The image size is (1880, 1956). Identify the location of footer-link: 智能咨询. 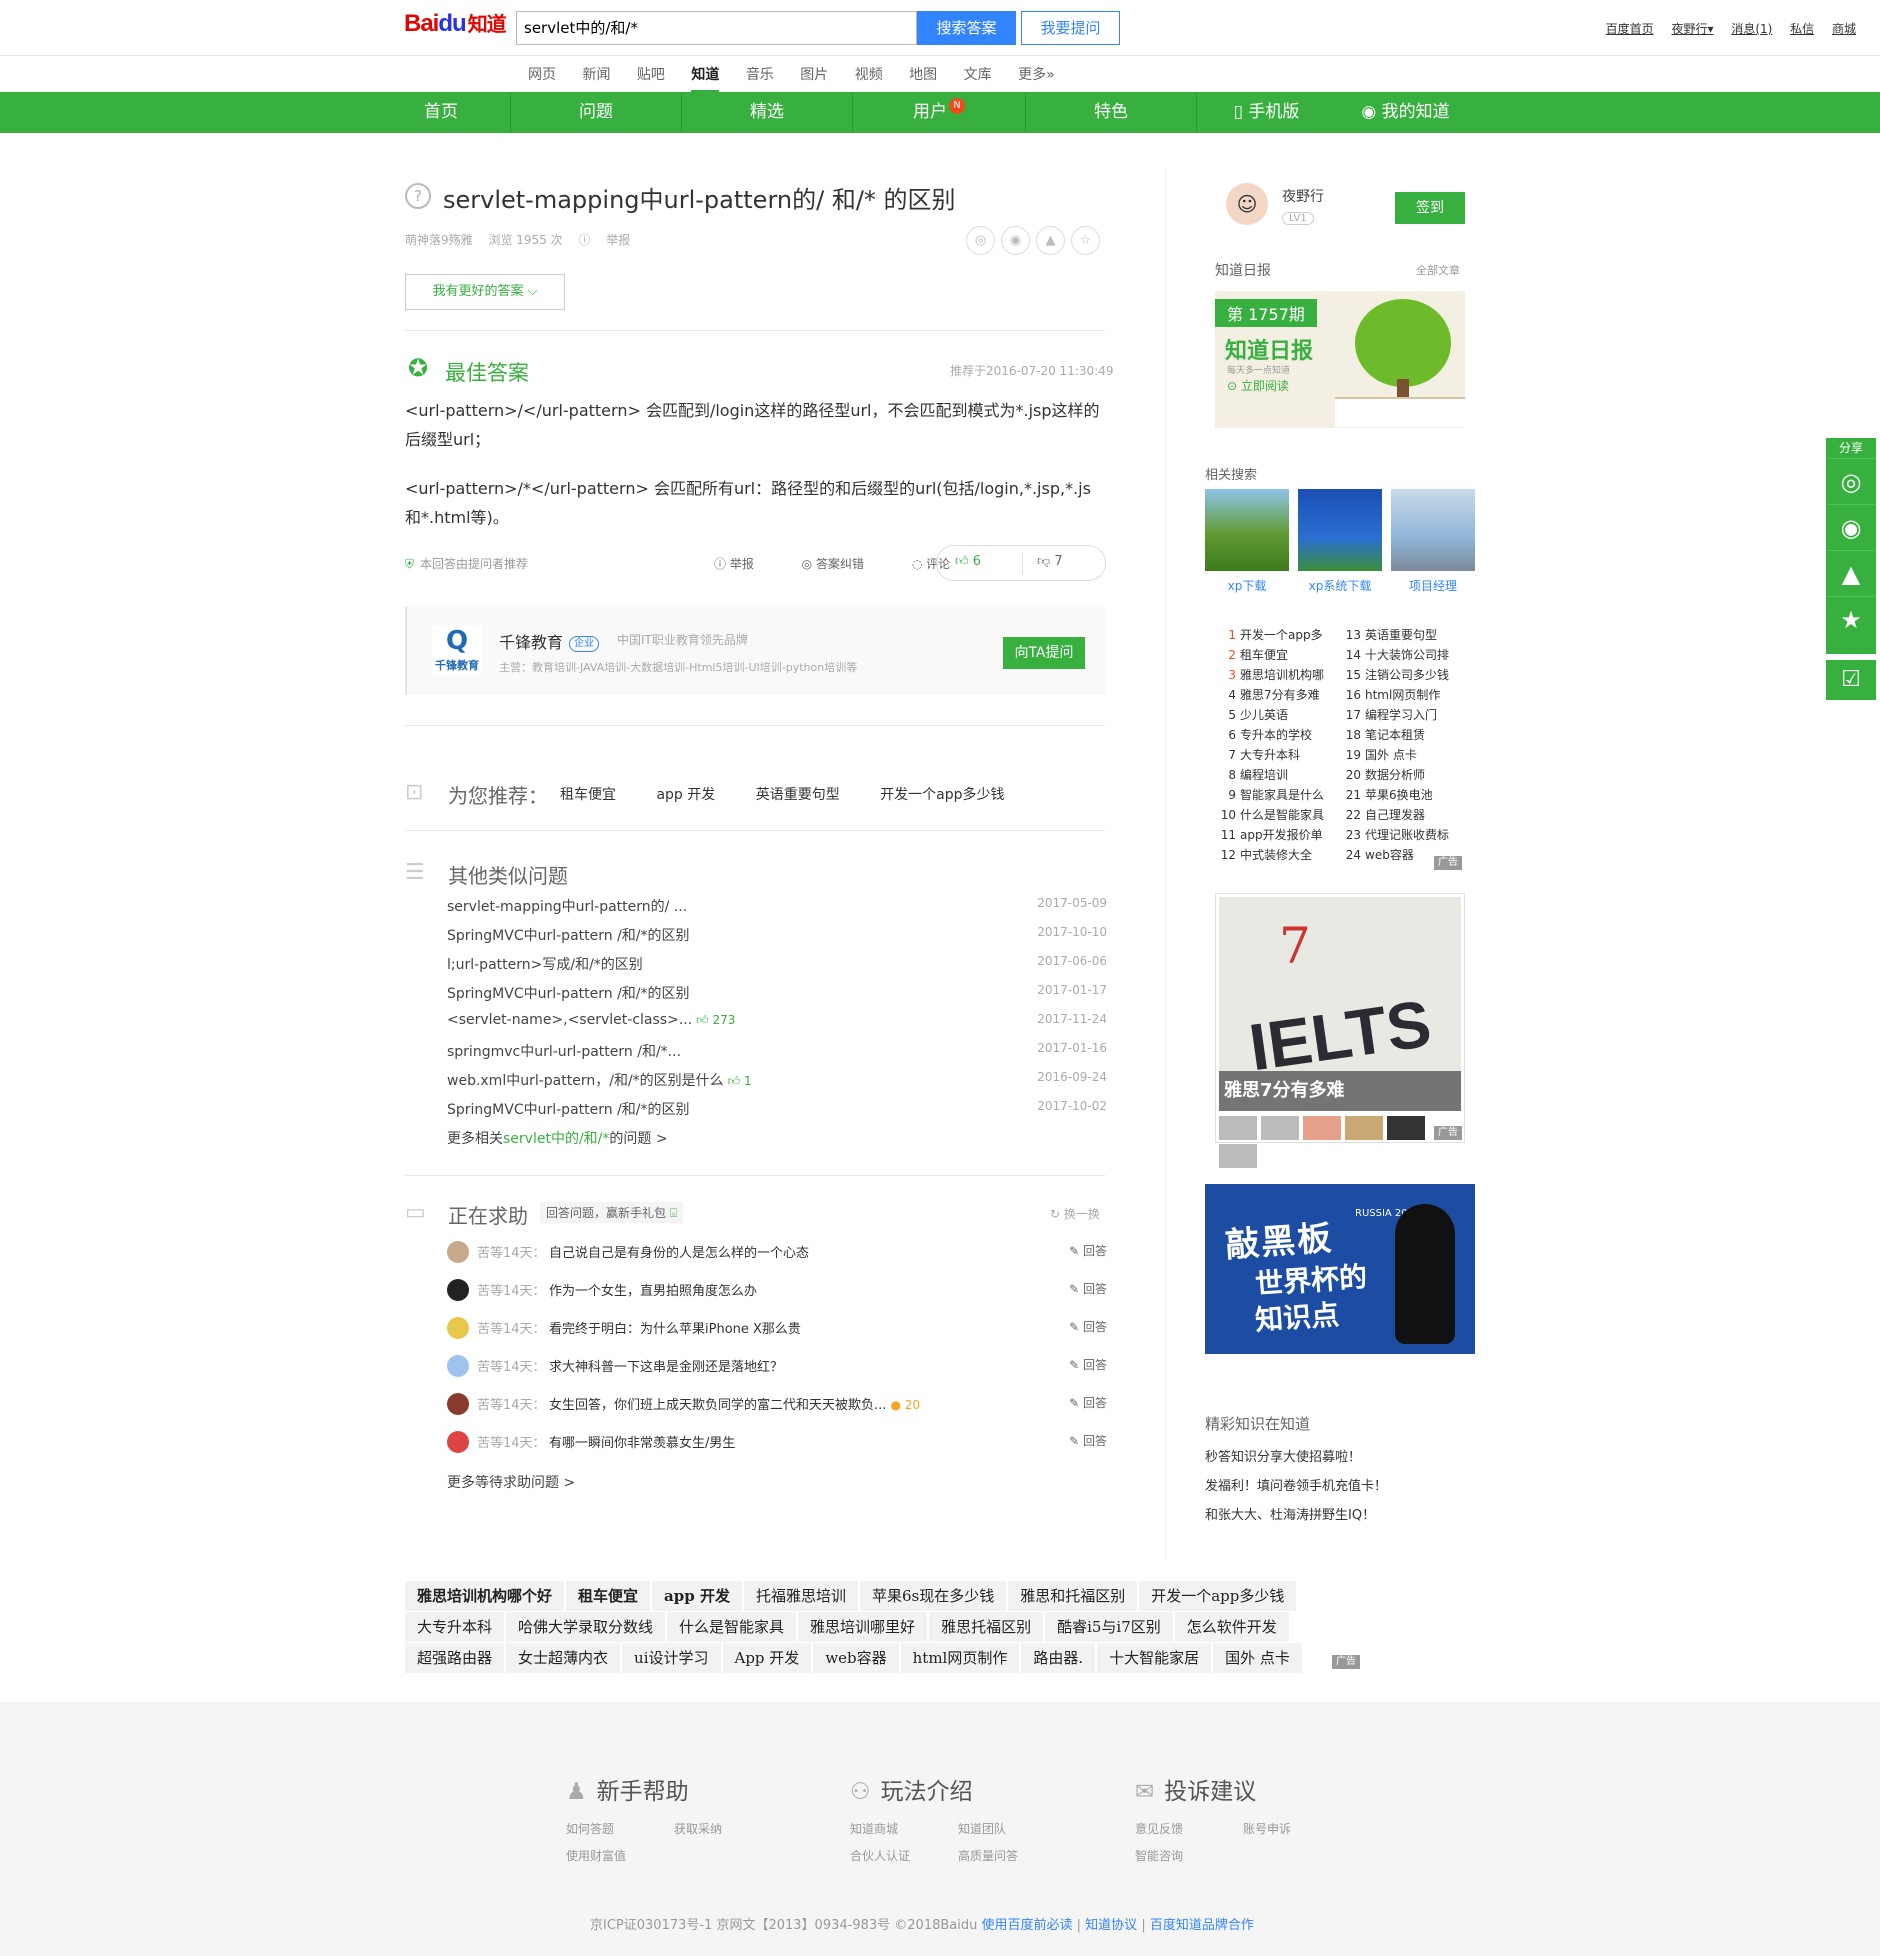
(1189, 1855).